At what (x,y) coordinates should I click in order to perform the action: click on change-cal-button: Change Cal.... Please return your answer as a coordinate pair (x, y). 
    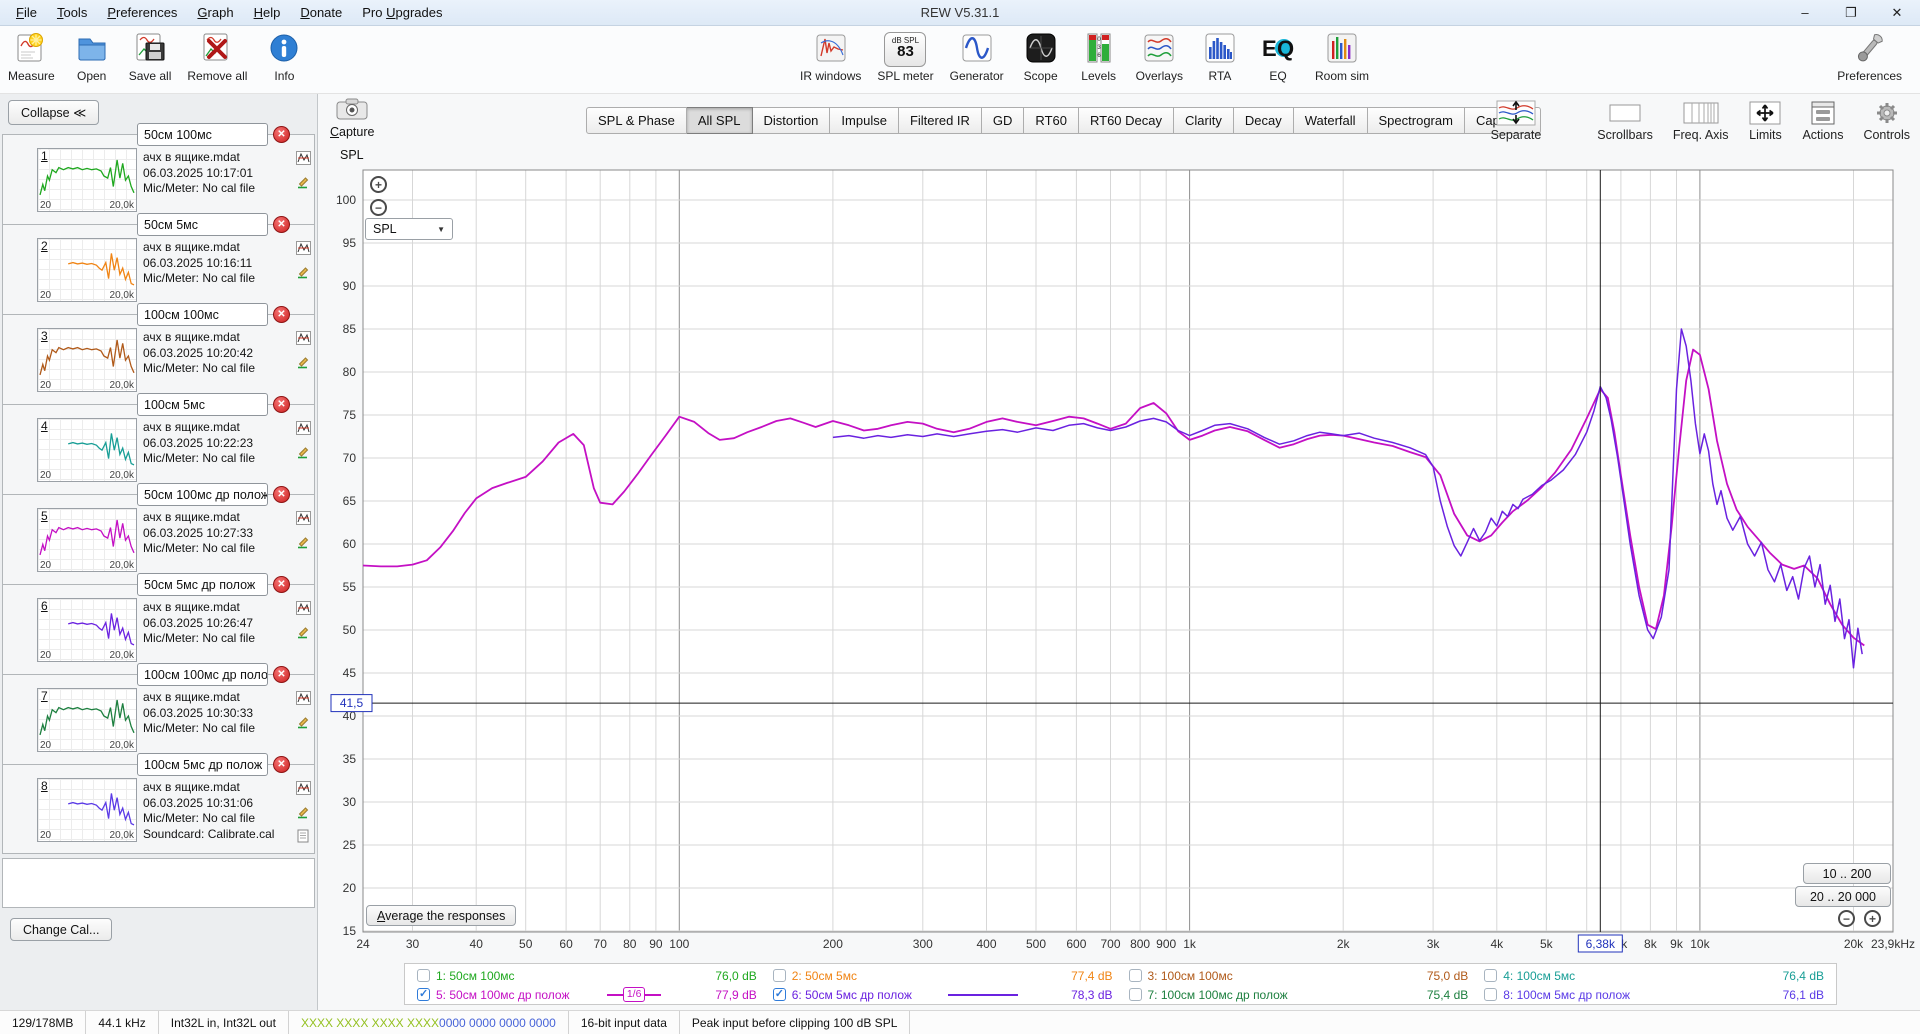
    Looking at the image, I should click on (61, 929).